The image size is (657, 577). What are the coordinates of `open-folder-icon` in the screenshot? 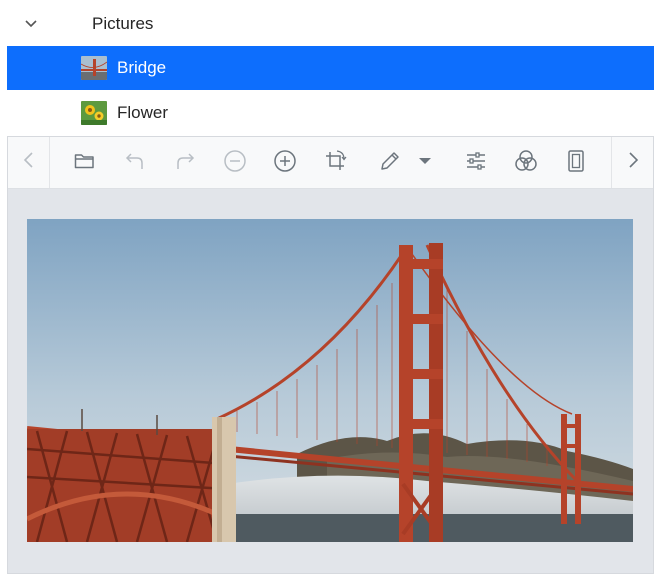 It's located at (85, 163).